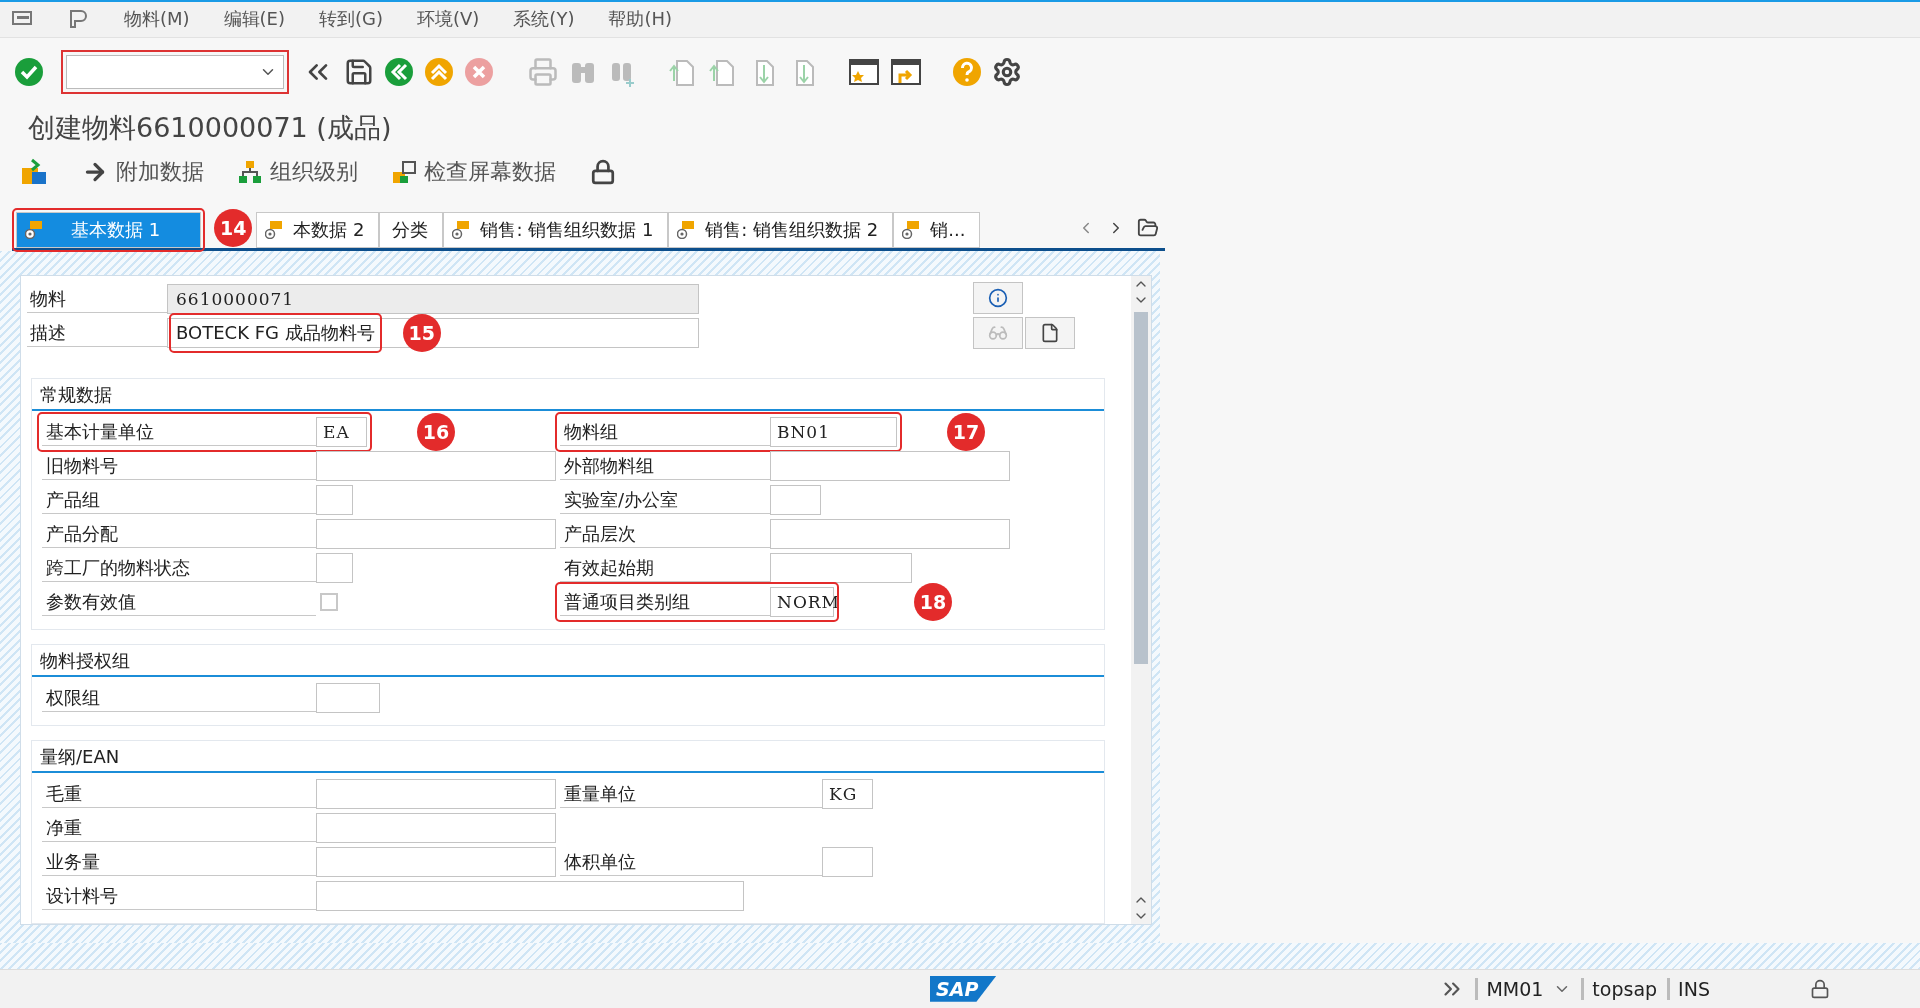  Describe the element at coordinates (448, 19) in the screenshot. I see `menu-item: 环境(V)` at that location.